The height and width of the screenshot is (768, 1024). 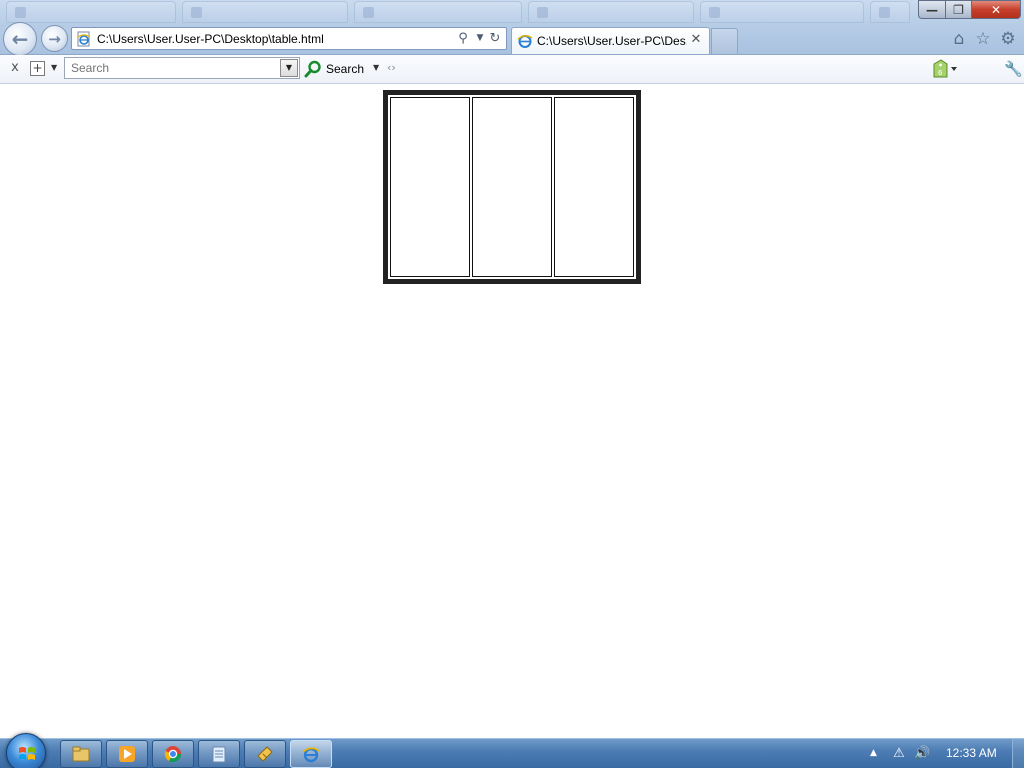 What do you see at coordinates (210, 39) in the screenshot?
I see `address-url: C:\Users\User.User-PC\Desktop\table.html` at bounding box center [210, 39].